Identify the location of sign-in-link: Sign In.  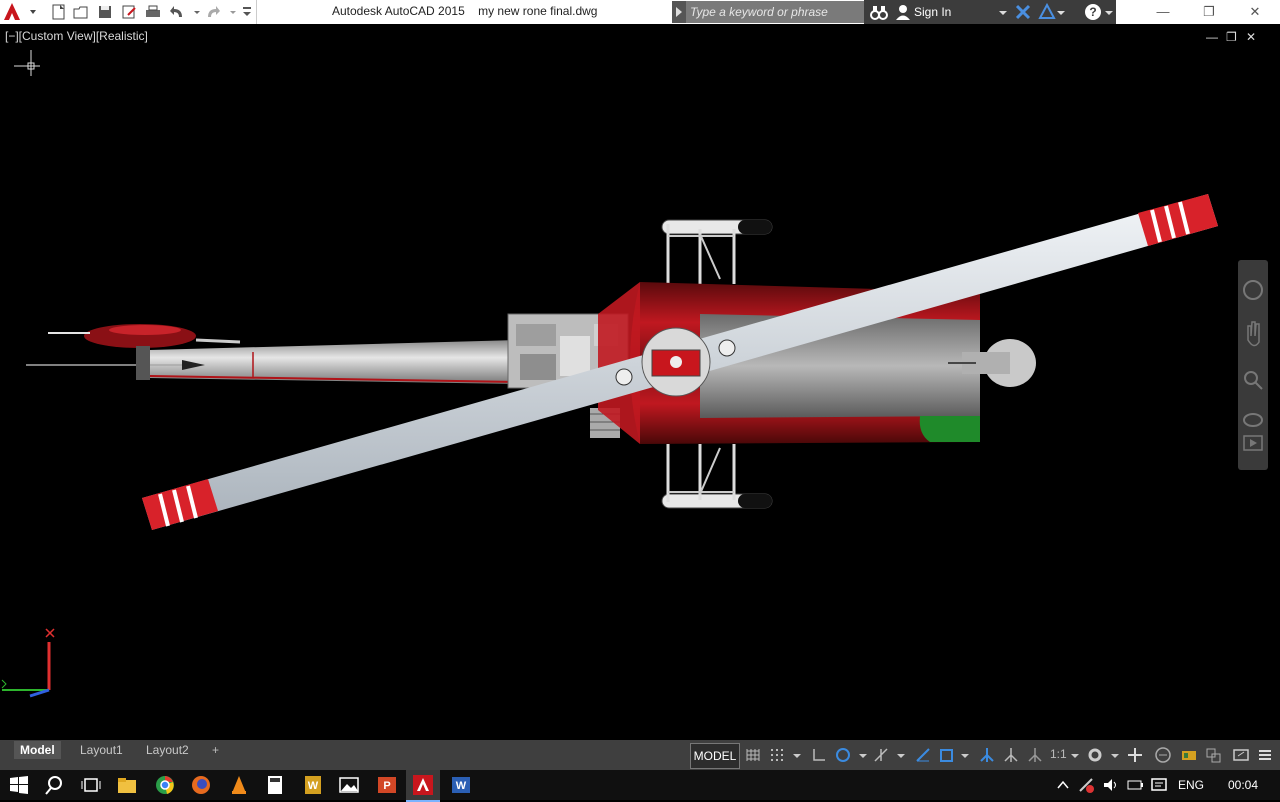
(932, 12).